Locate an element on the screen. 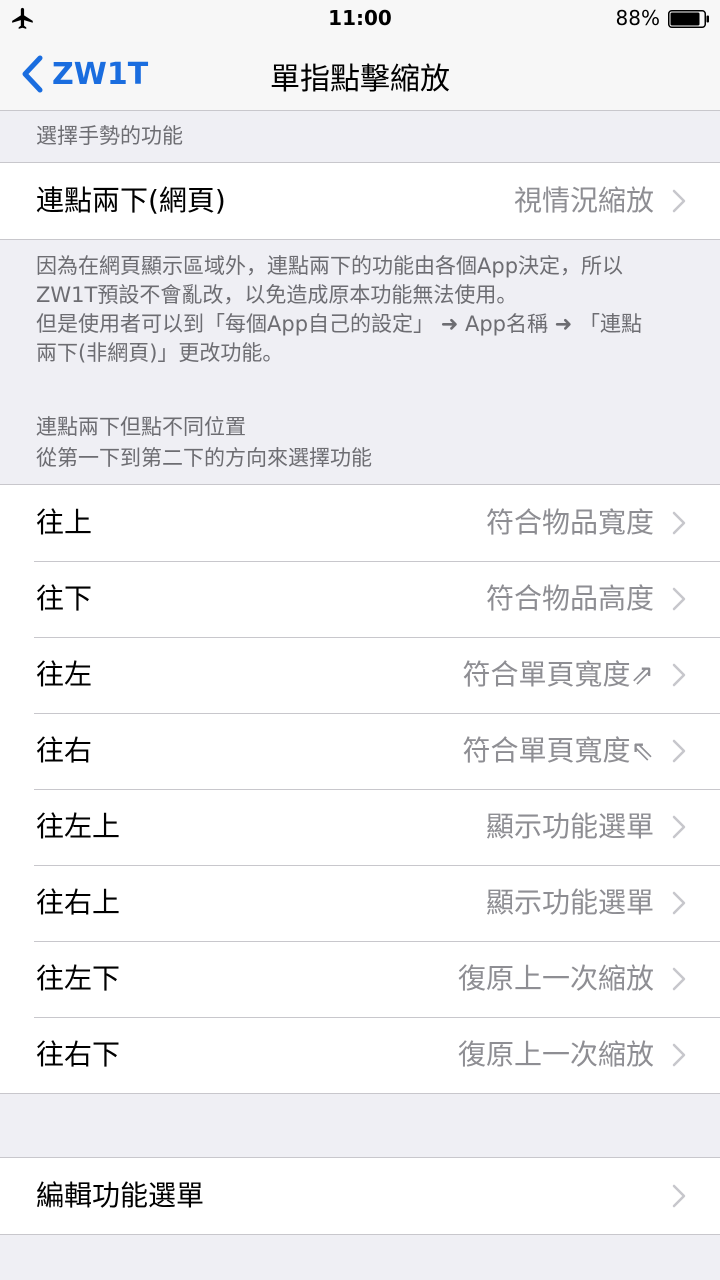 The image size is (720, 1280). gesture-group: 連點兩下(網頁) 視情況縮放 is located at coordinates (360, 201).